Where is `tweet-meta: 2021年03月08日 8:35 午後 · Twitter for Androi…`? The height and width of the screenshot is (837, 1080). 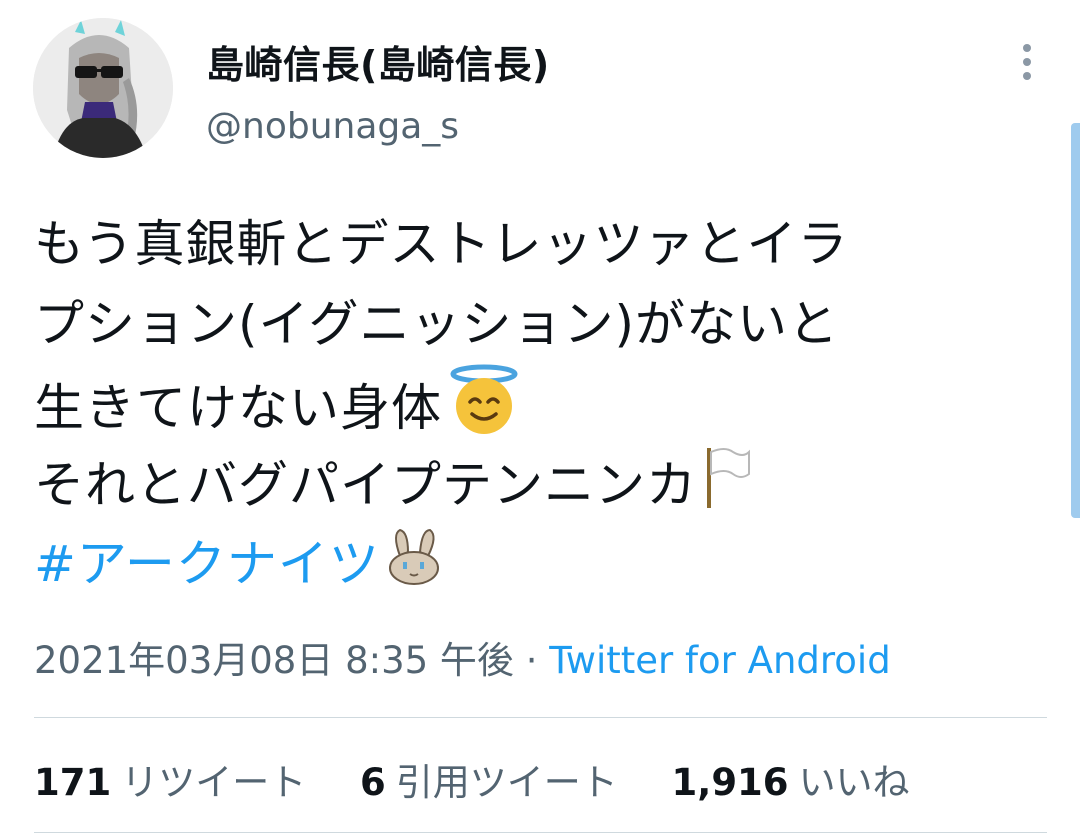
tweet-meta: 2021年03月08日 8:35 午後 · Twitter for Androi… is located at coordinates (462, 657).